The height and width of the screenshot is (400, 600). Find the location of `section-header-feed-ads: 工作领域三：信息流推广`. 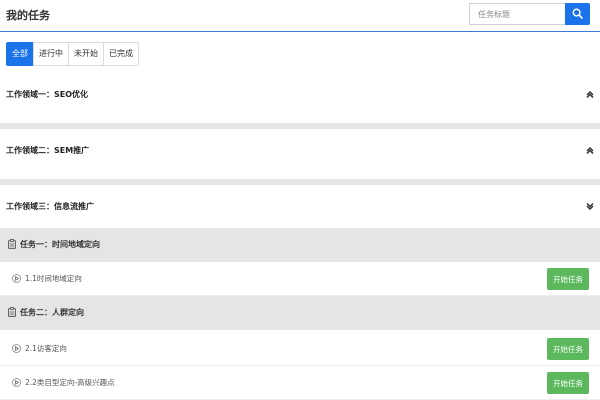

section-header-feed-ads: 工作领域三：信息流推广 is located at coordinates (300, 207).